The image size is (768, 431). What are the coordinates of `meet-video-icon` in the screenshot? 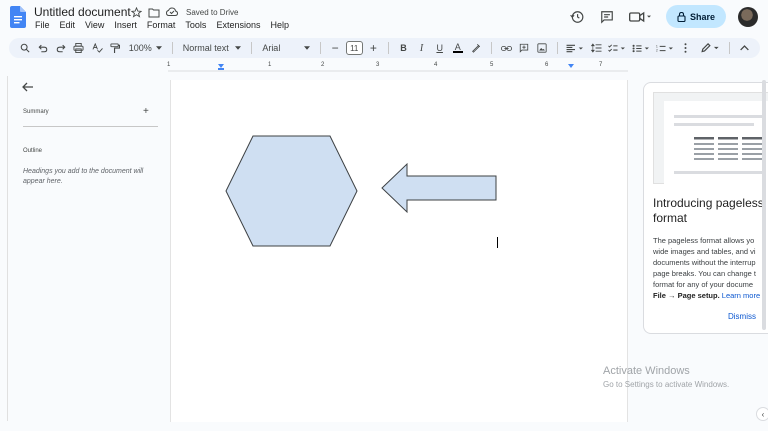 It's located at (641, 17).